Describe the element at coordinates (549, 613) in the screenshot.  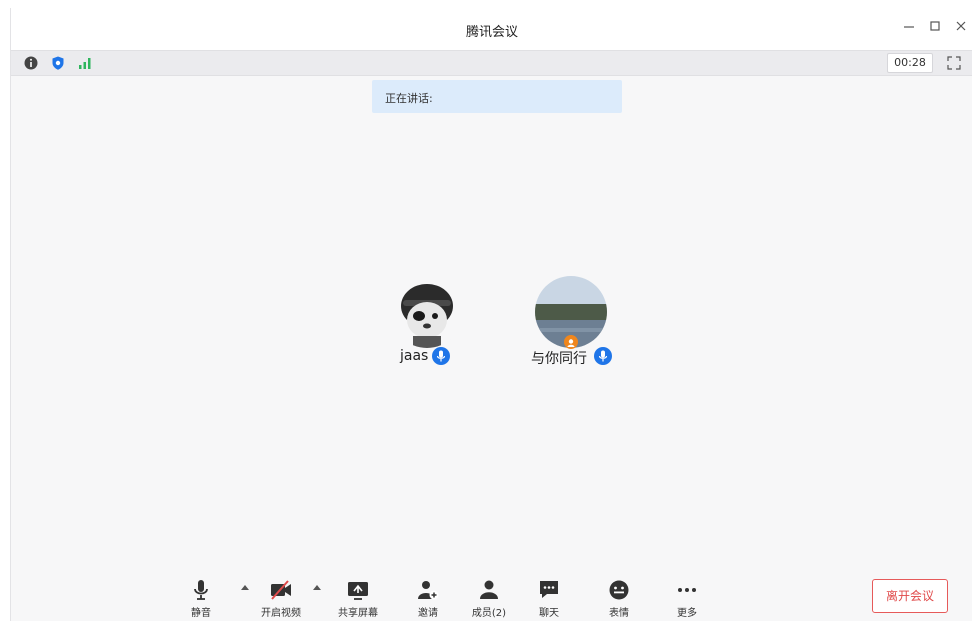
I see `chat-label: 聊天` at that location.